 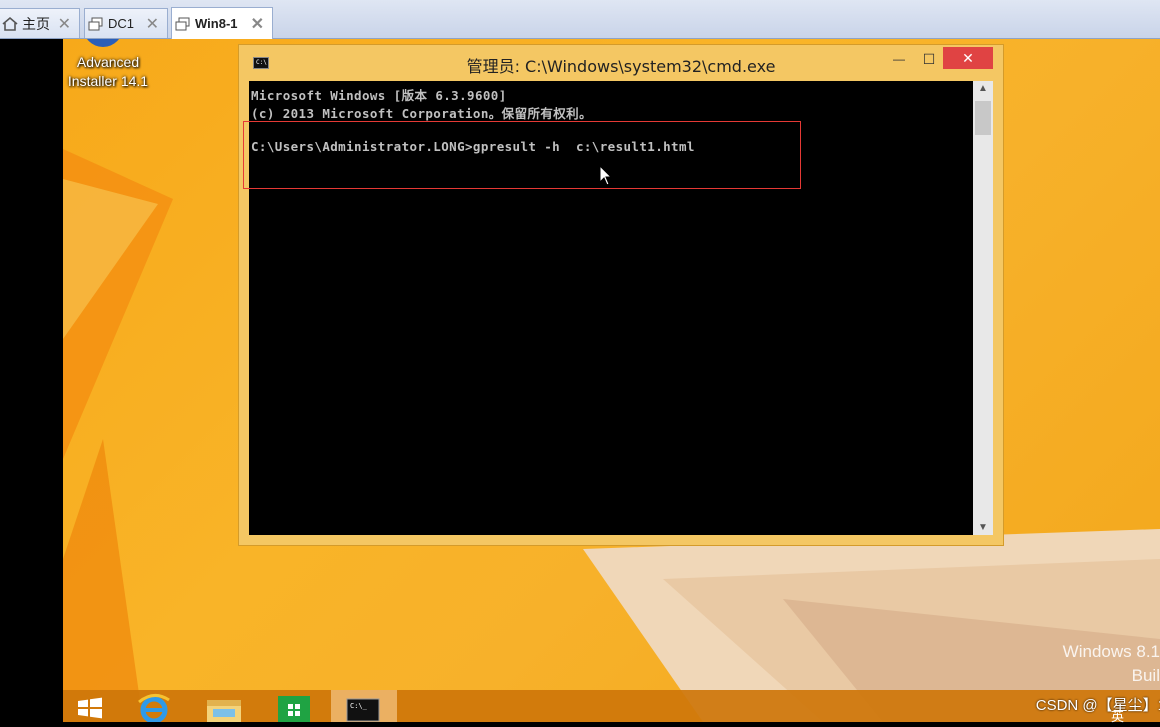 I want to click on system-tray: CSDN @【星尘】1 英, so click(x=1085, y=707).